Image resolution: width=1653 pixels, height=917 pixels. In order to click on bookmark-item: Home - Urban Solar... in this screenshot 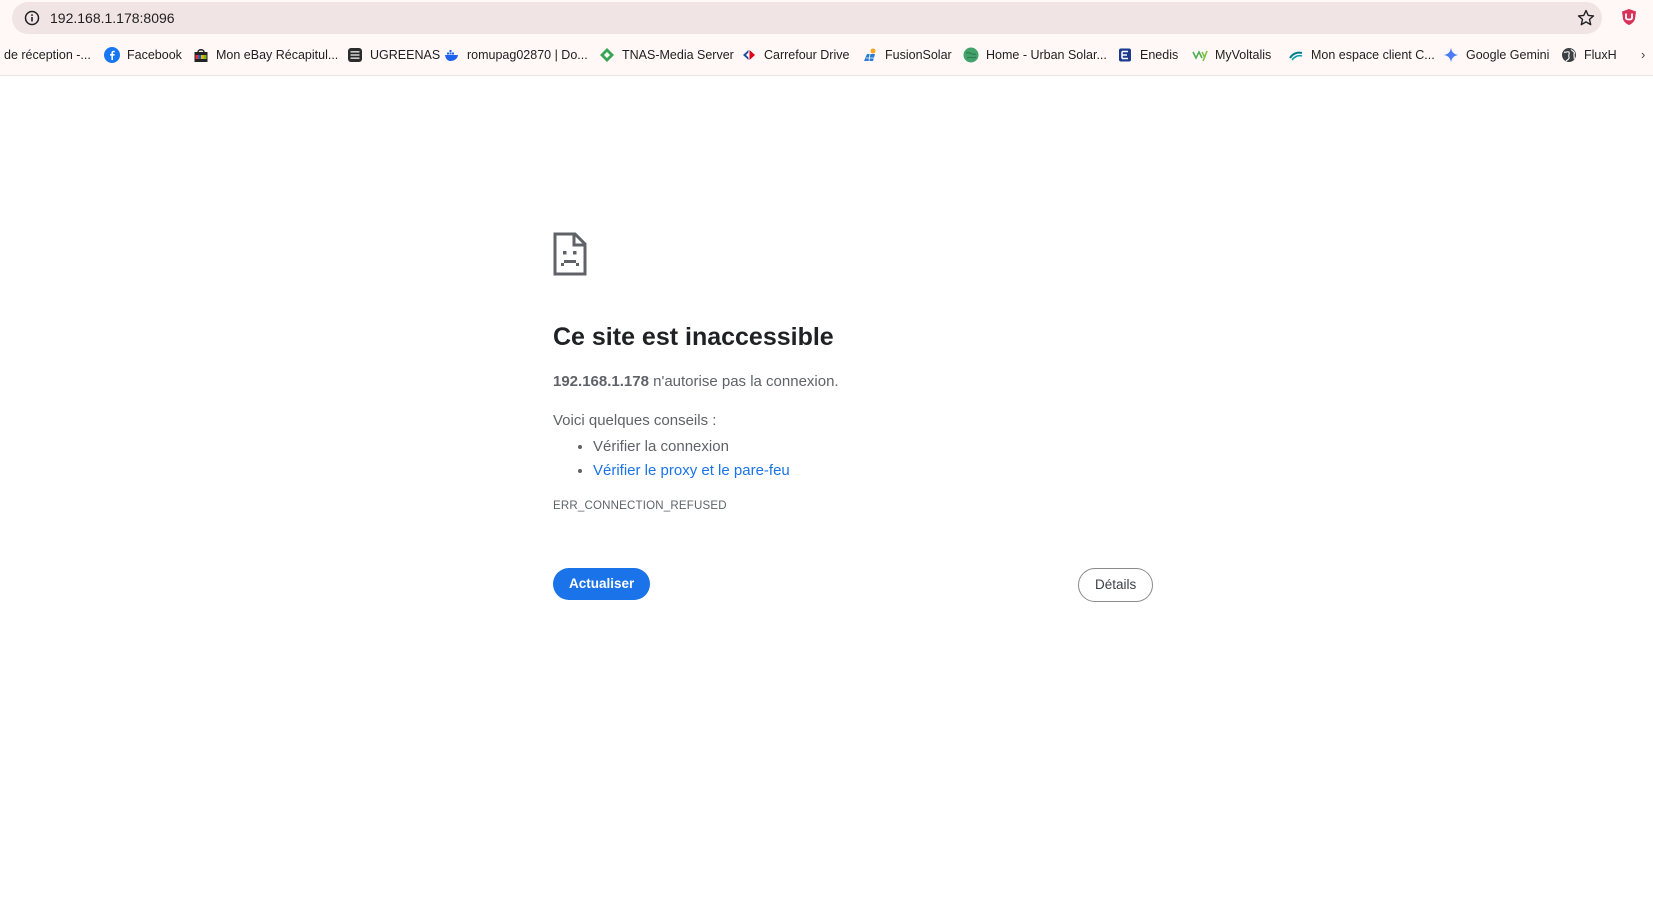, I will do `click(1035, 55)`.